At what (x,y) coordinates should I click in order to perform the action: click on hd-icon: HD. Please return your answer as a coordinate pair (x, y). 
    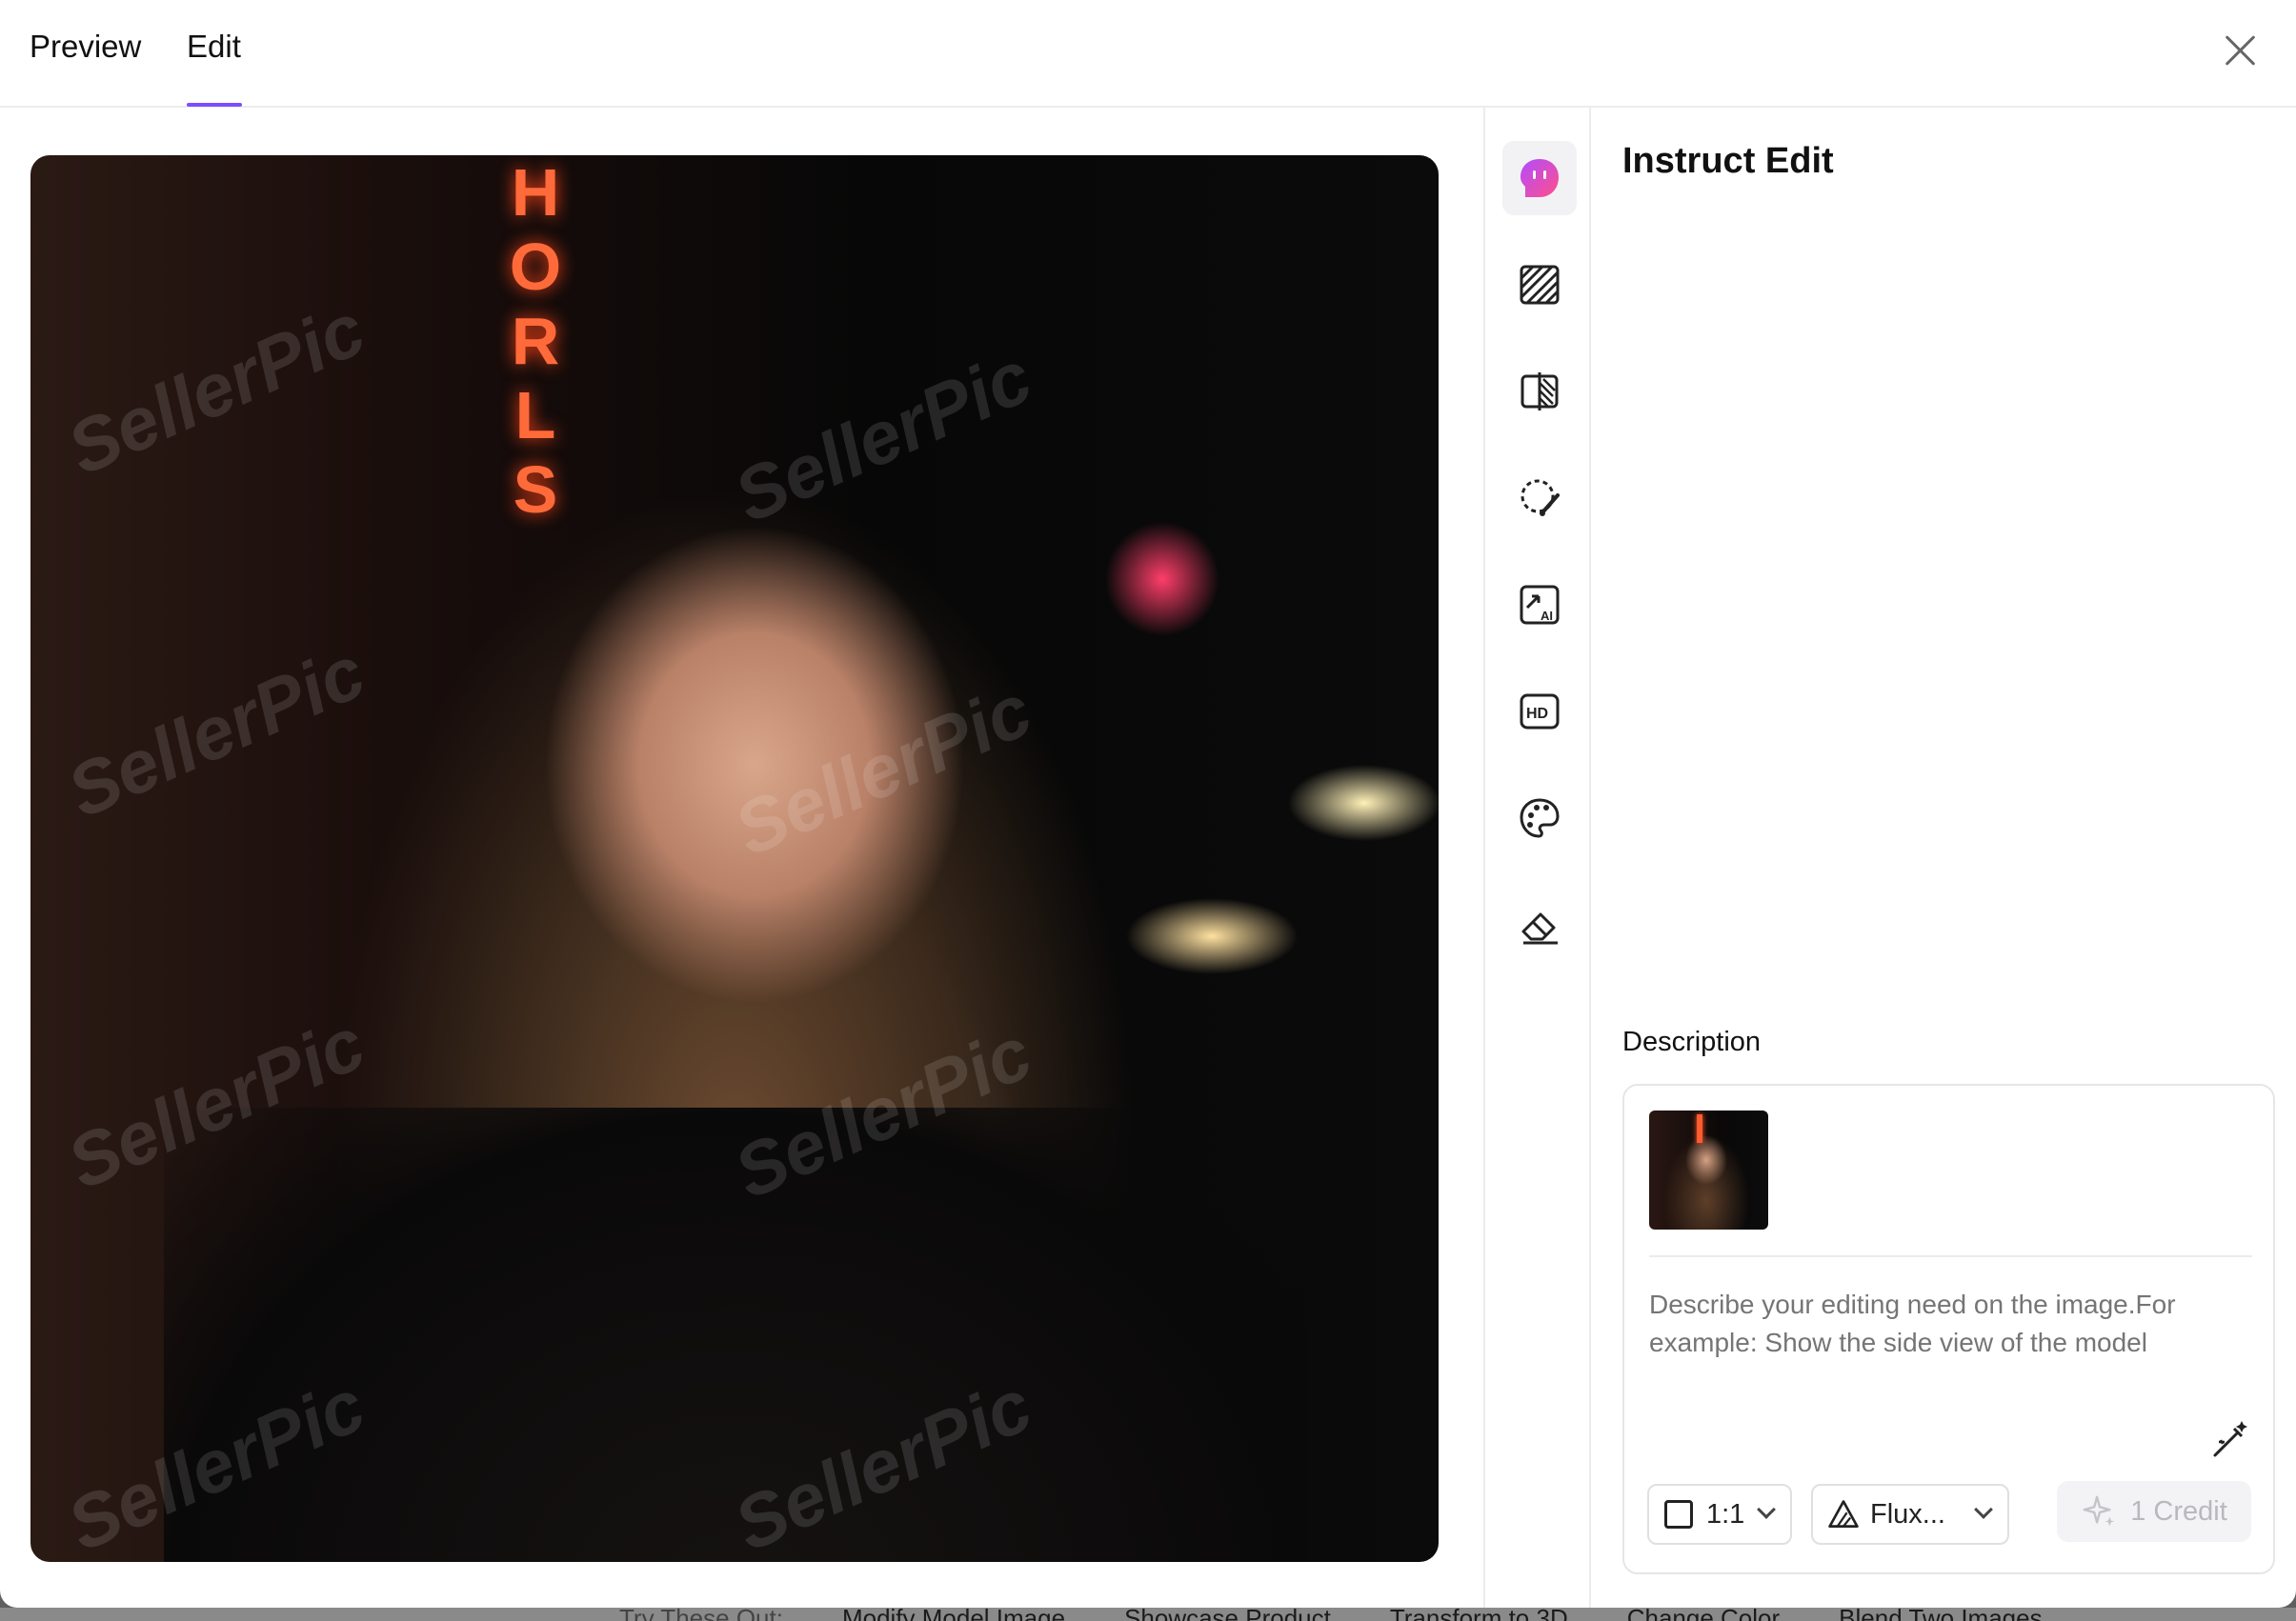
    Looking at the image, I should click on (1540, 711).